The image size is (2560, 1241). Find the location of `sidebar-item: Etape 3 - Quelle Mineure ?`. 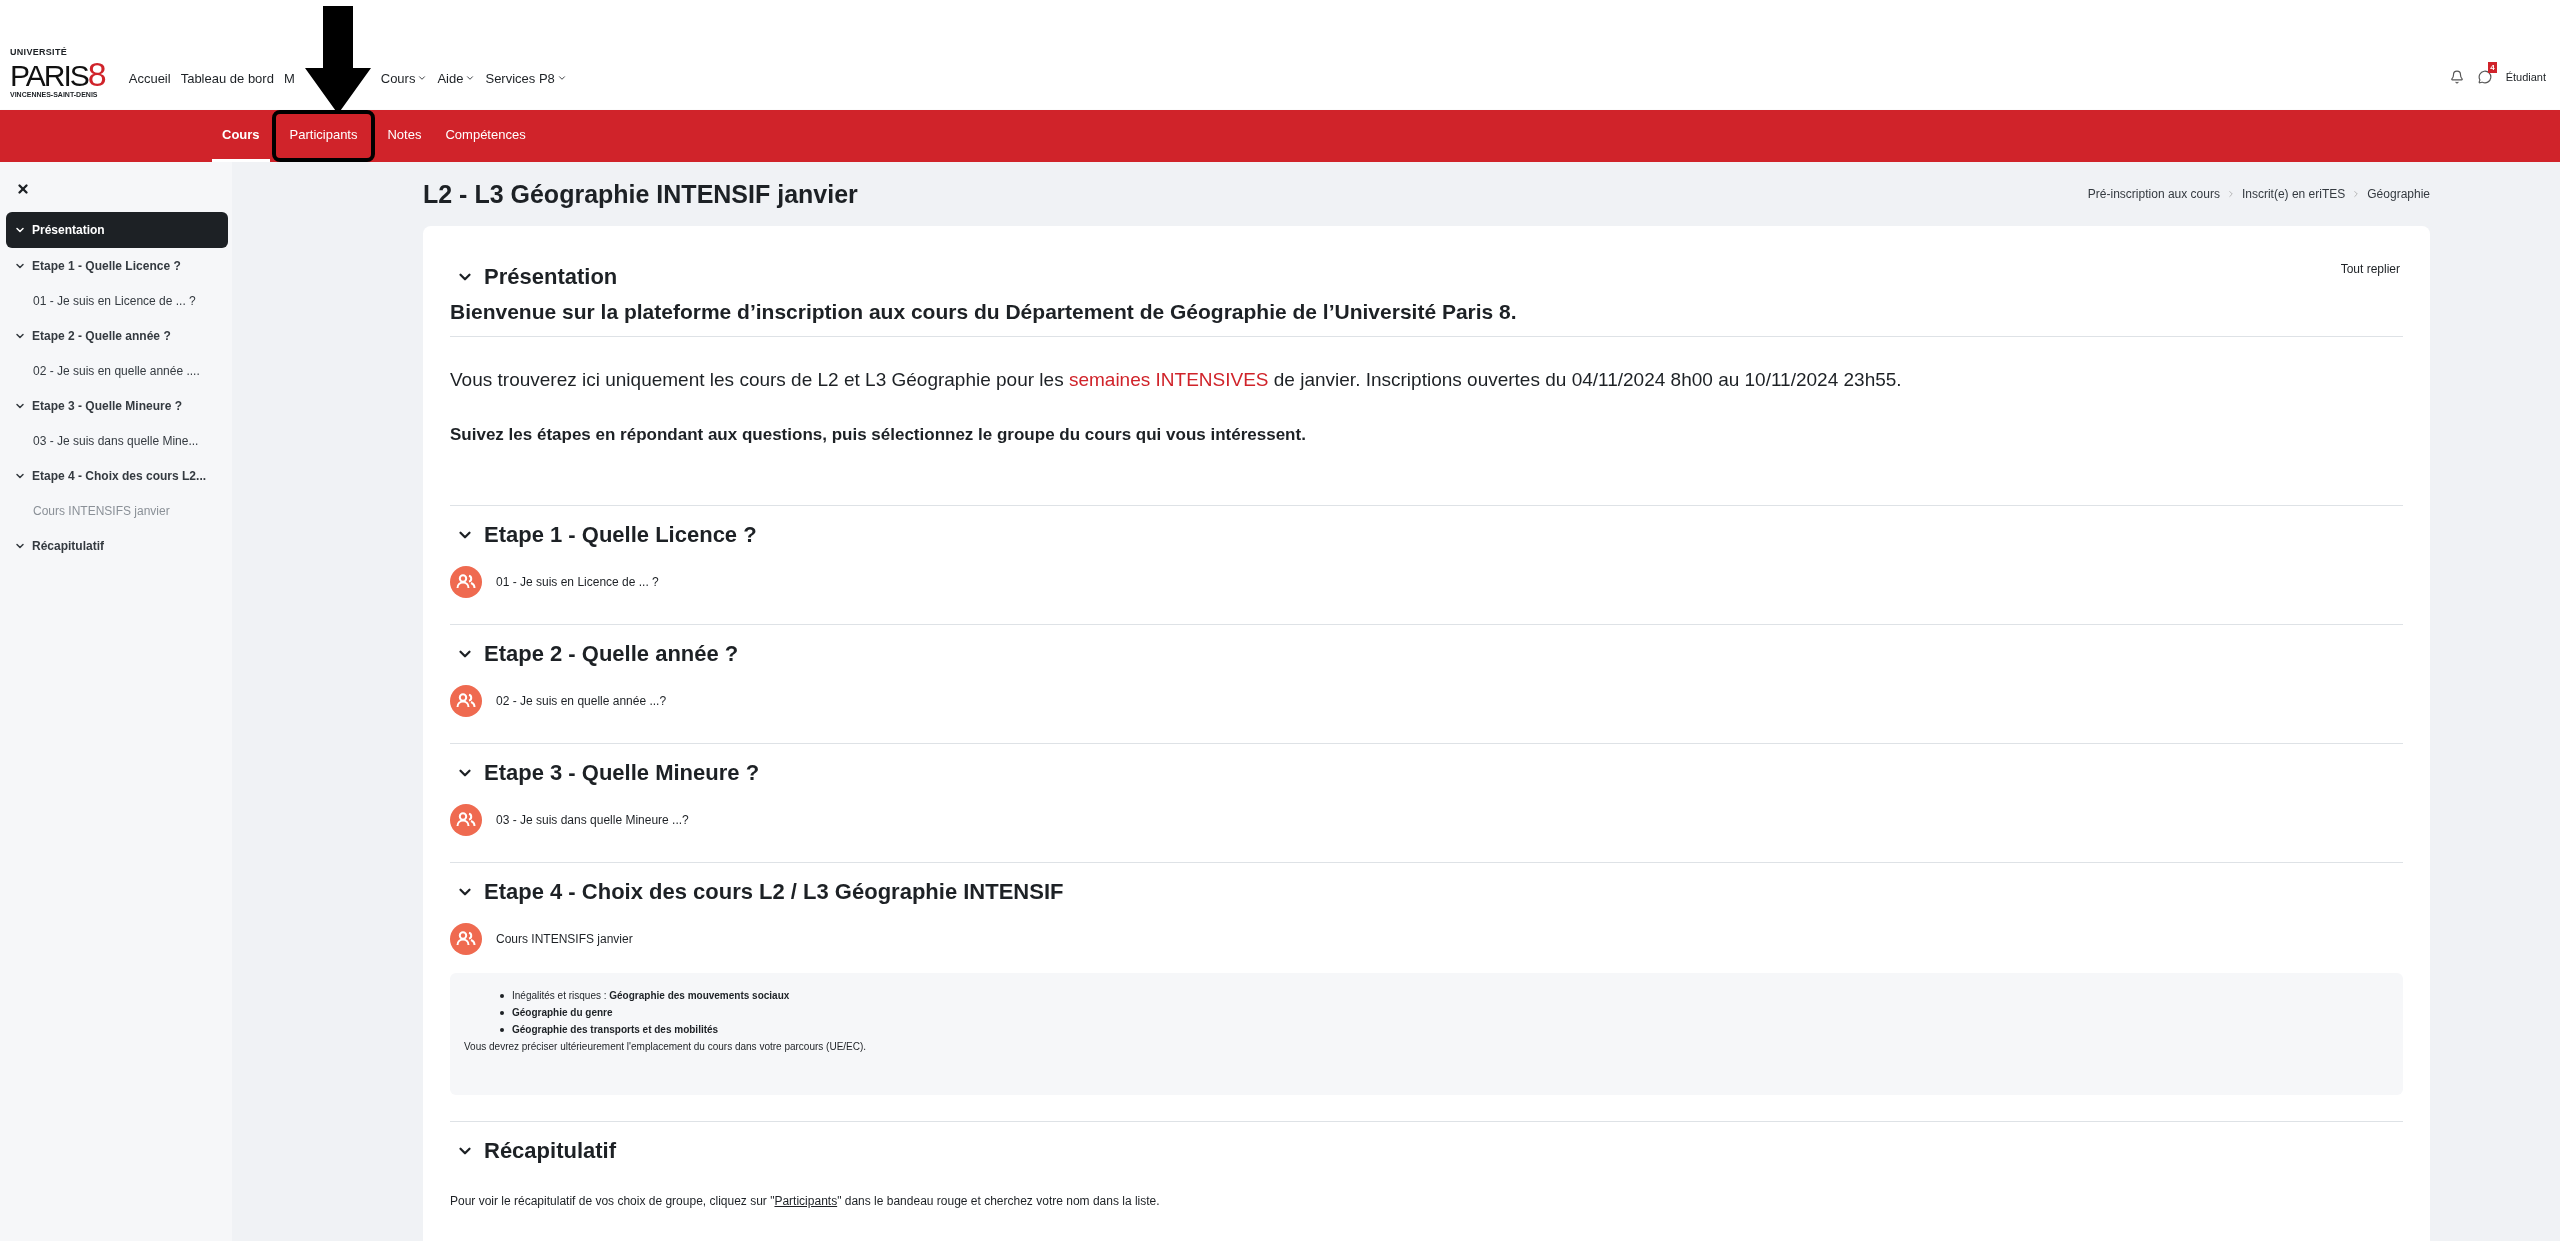

sidebar-item: Etape 3 - Quelle Mineure ? is located at coordinates (117, 406).